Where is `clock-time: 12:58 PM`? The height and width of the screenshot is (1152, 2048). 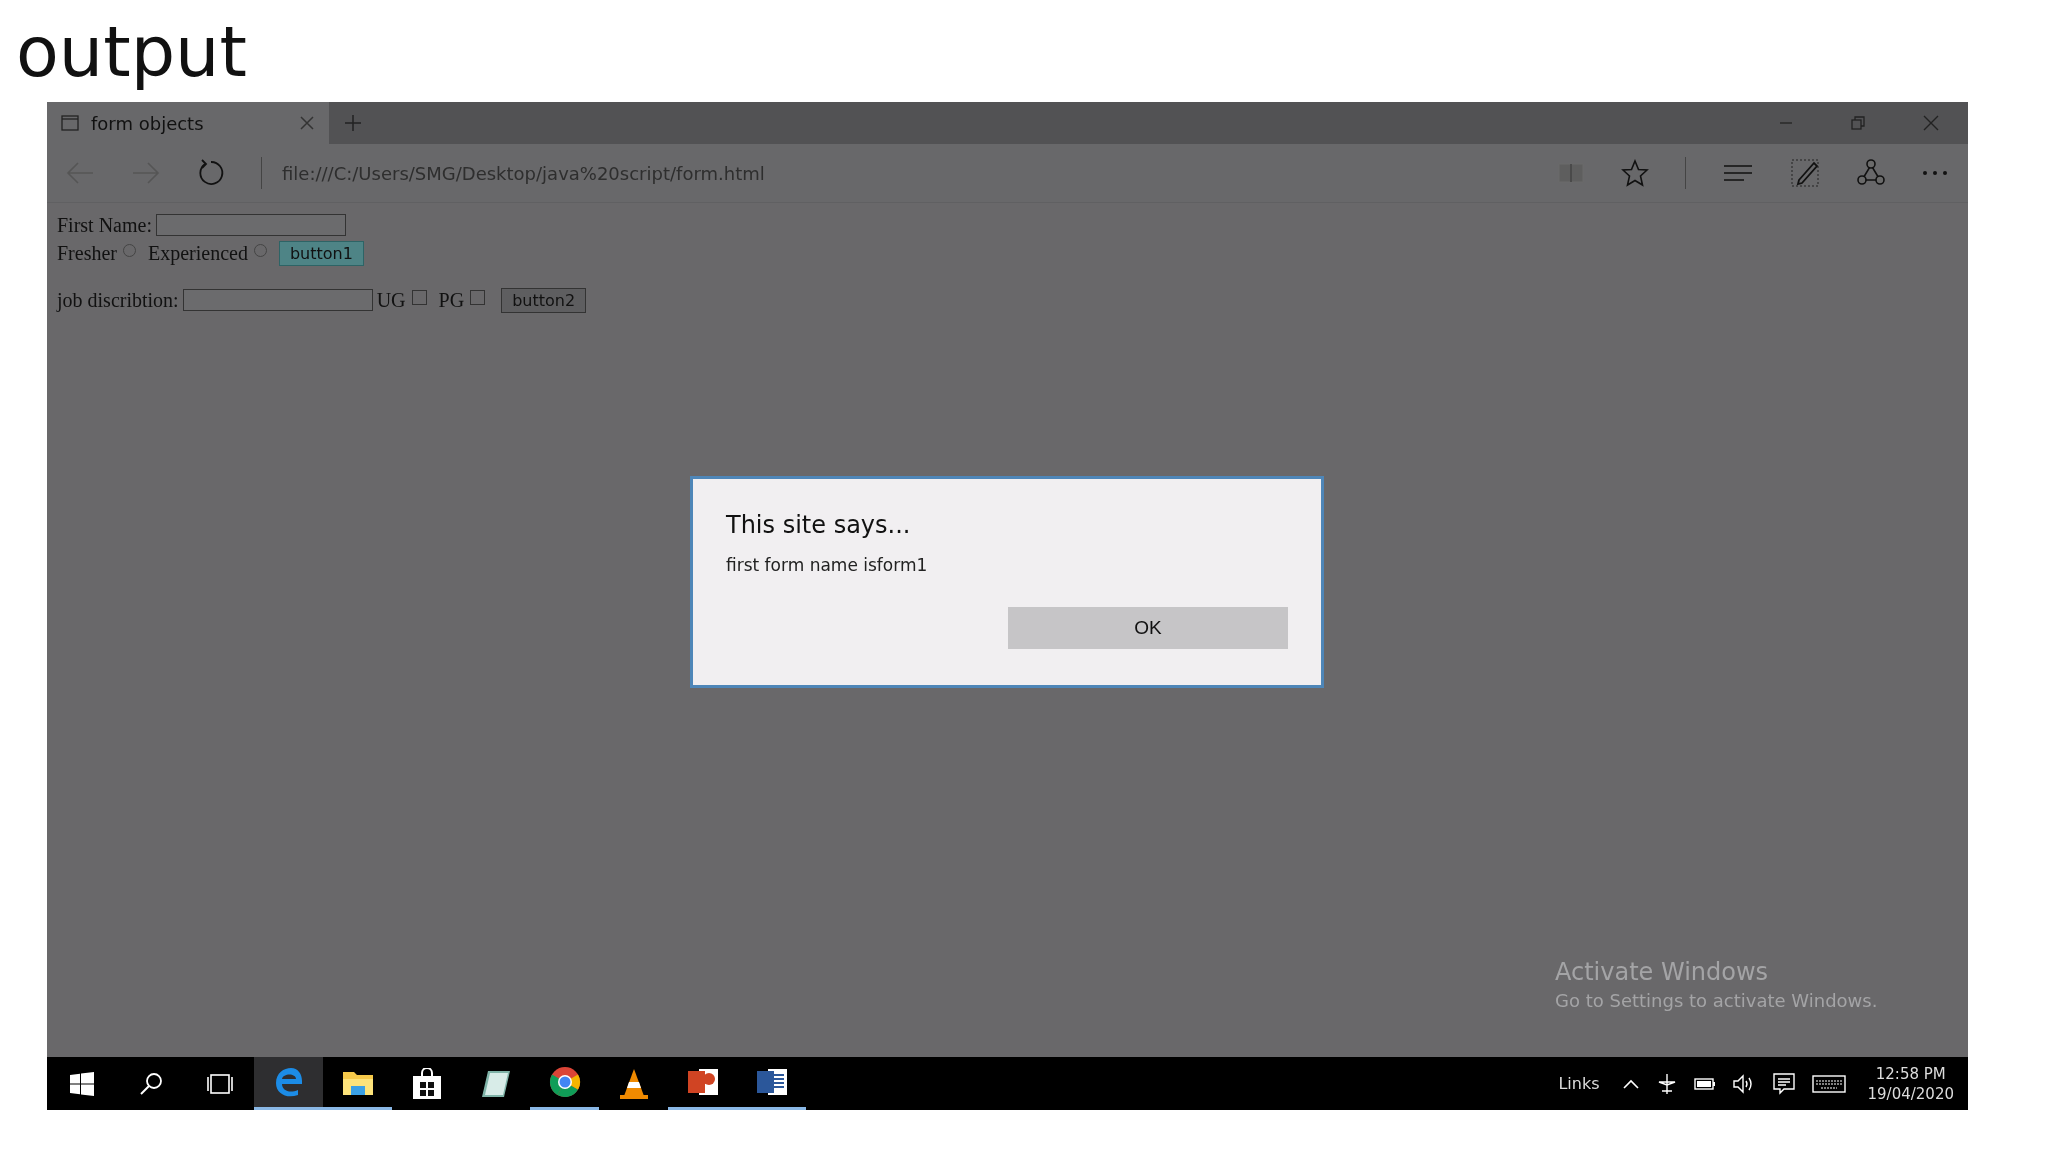
clock-time: 12:58 PM is located at coordinates (1910, 1073).